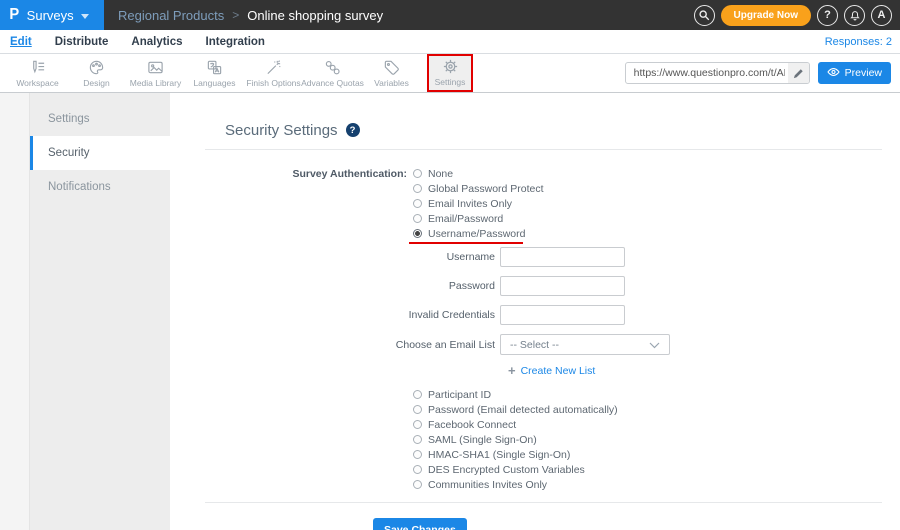 The image size is (900, 530). Describe the element at coordinates (515, 409) in the screenshot. I see `radio-option-password-email-detected: Password (Email detected automatically)` at that location.